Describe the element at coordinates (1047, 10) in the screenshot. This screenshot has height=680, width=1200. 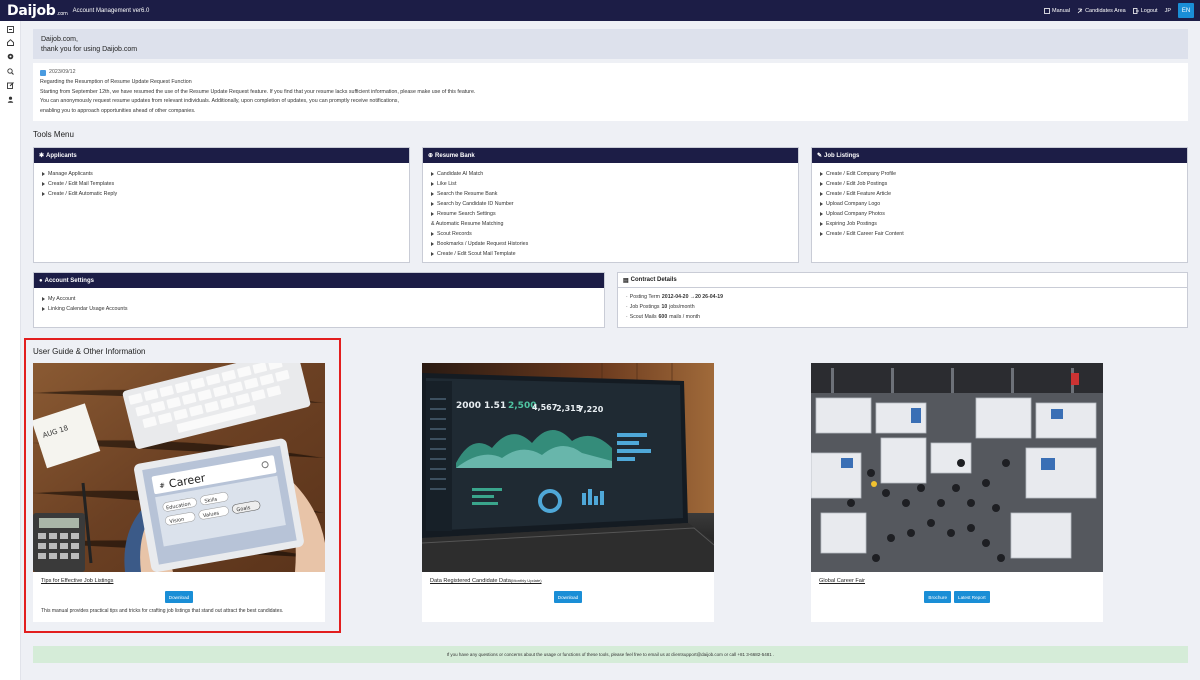
I see `book-icon` at that location.